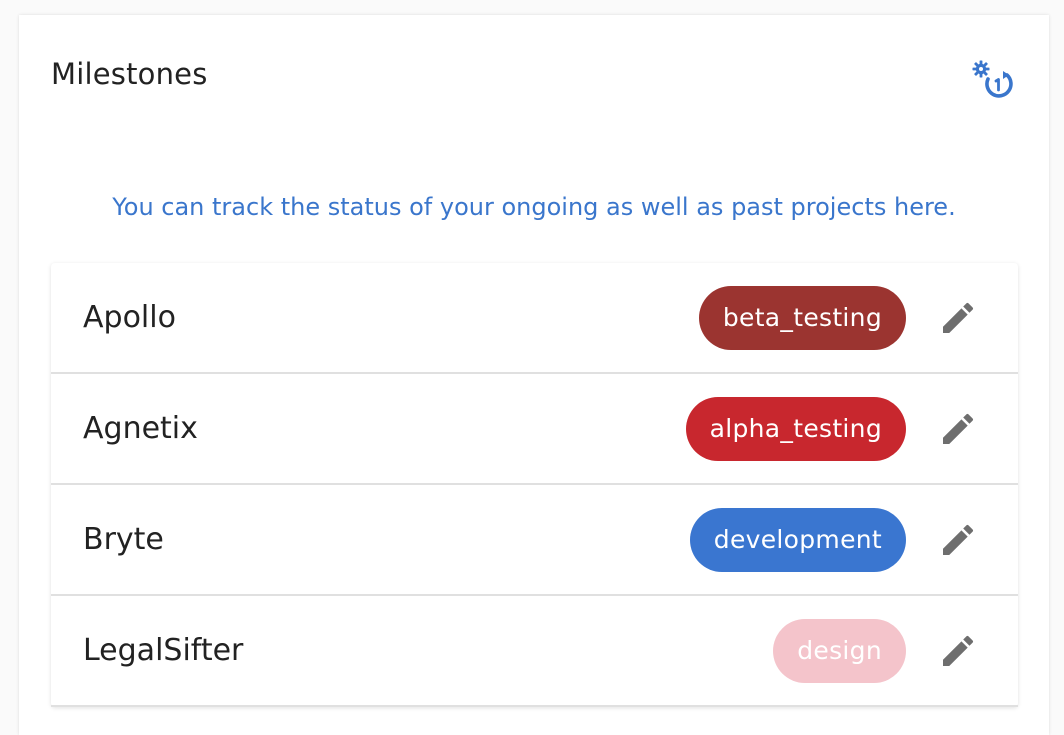  I want to click on status-badge: alpha_testing, so click(795, 429).